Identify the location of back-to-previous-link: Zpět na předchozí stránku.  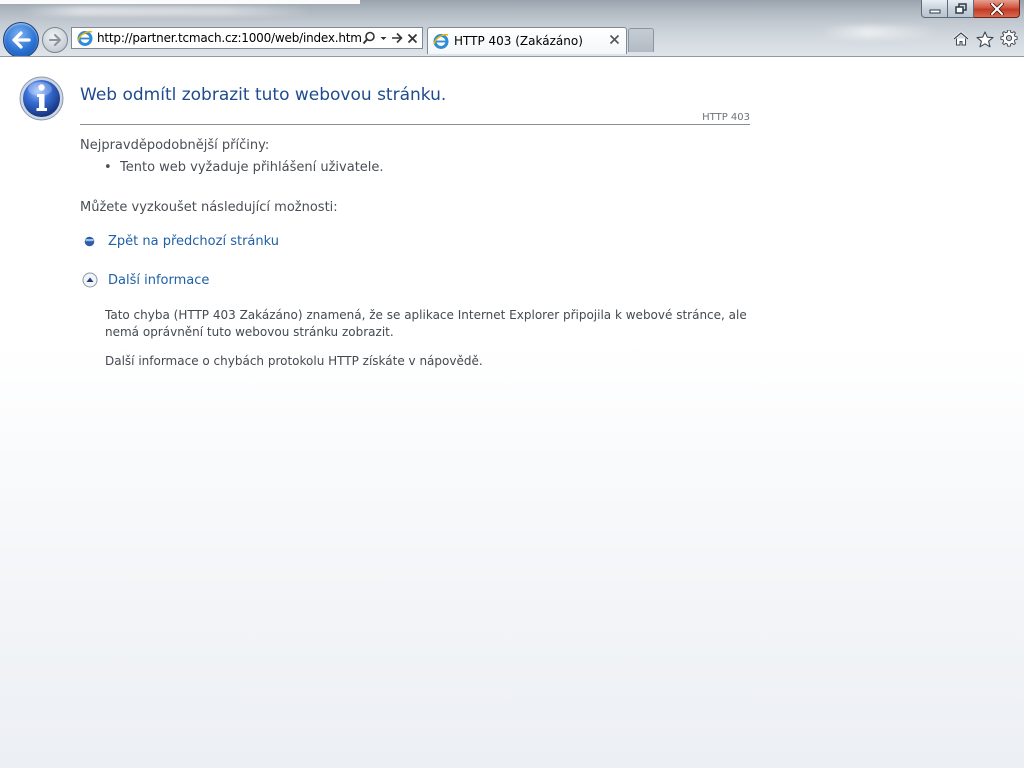
(181, 241).